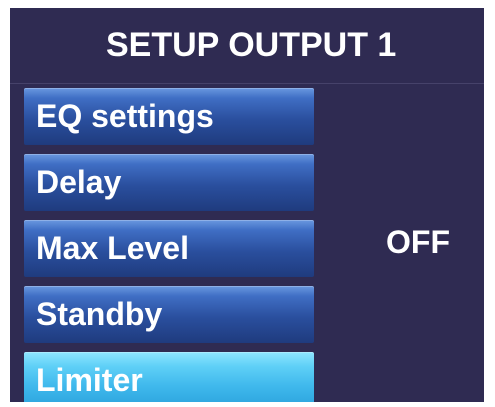 This screenshot has height=407, width=495. Describe the element at coordinates (112, 248) in the screenshot. I see `menu-item-label: Max Level` at that location.